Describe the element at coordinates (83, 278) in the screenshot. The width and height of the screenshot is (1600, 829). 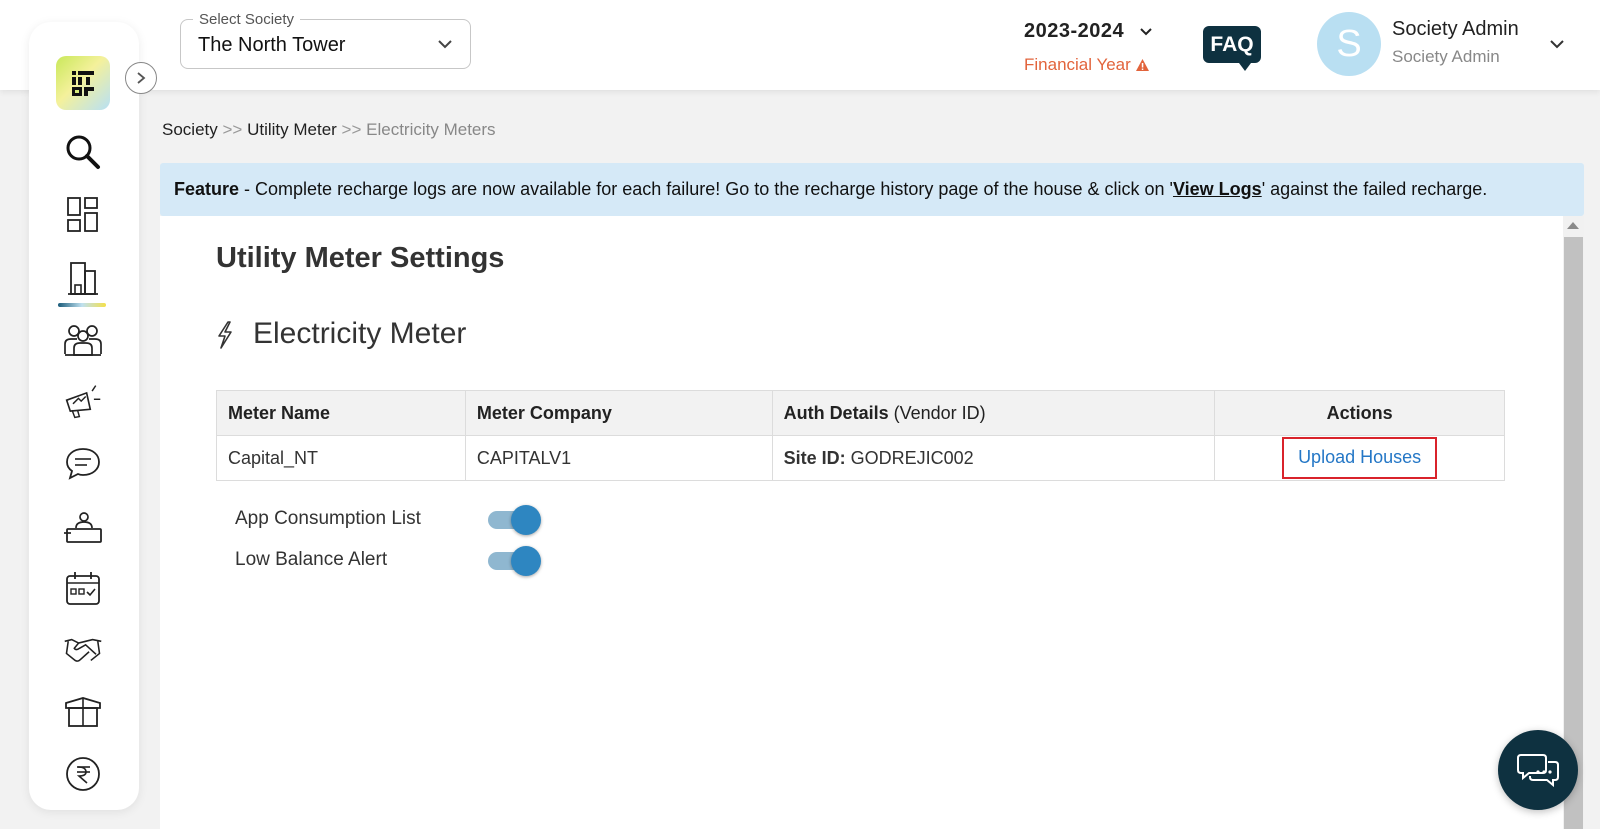
I see `building-icon` at that location.